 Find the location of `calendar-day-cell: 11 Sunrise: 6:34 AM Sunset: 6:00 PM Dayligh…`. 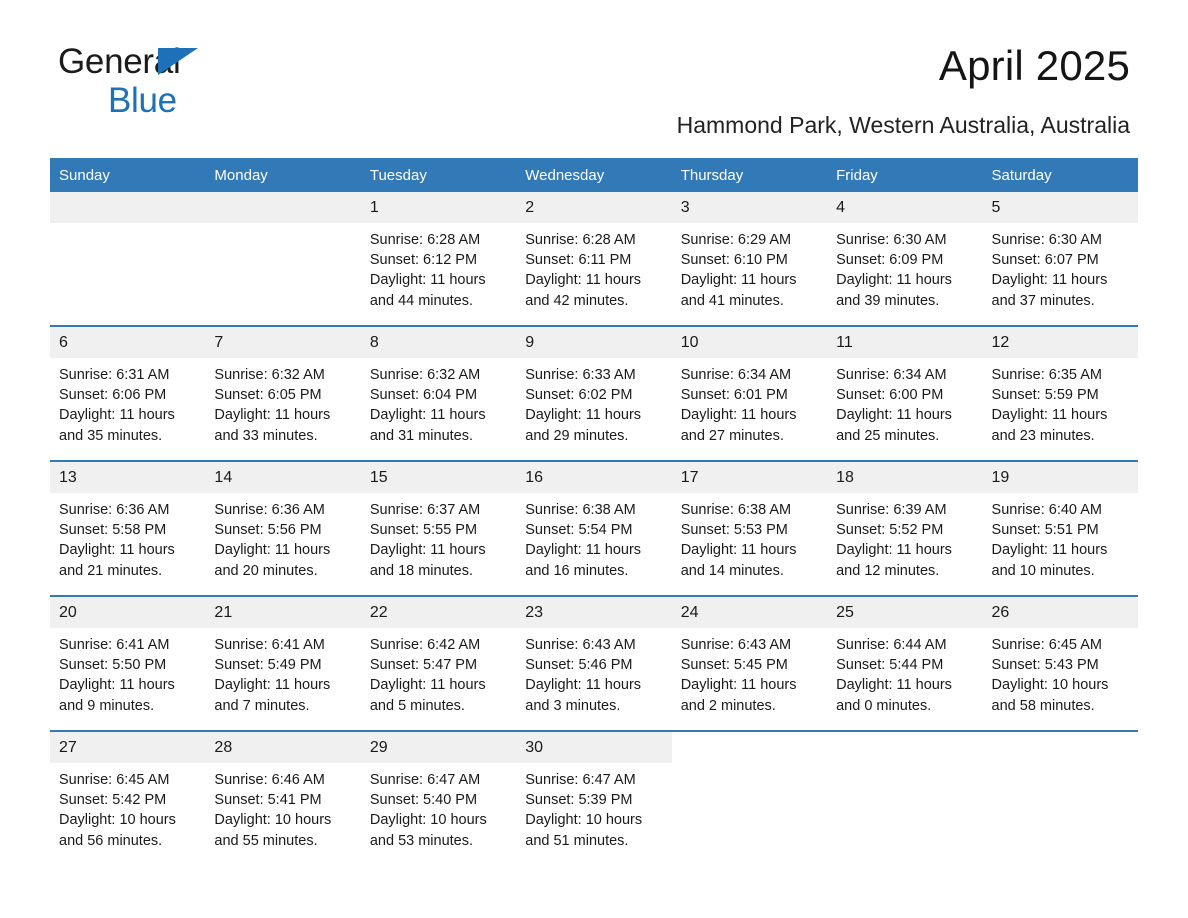

calendar-day-cell: 11 Sunrise: 6:34 AM Sunset: 6:00 PM Dayligh… is located at coordinates (905, 393).